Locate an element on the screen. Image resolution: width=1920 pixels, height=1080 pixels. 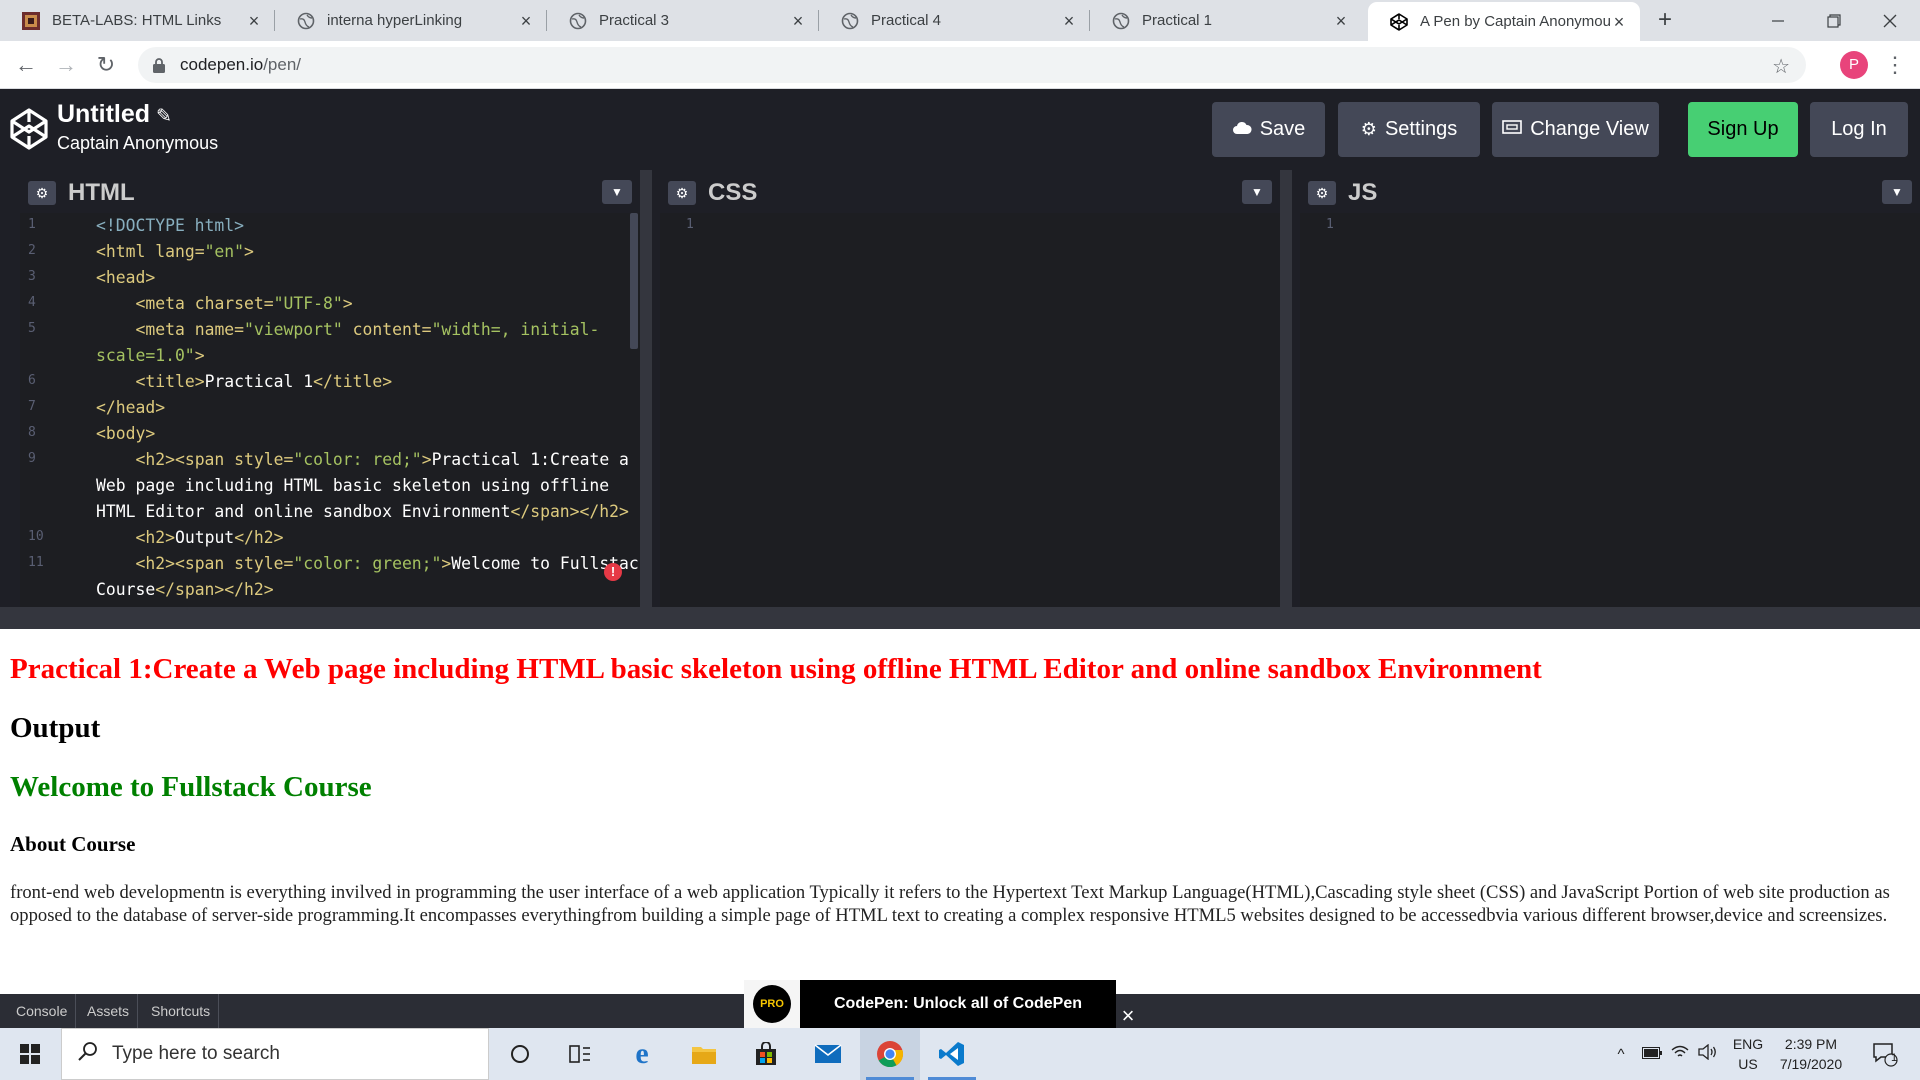
css-code-area: 1 is located at coordinates (970, 410).